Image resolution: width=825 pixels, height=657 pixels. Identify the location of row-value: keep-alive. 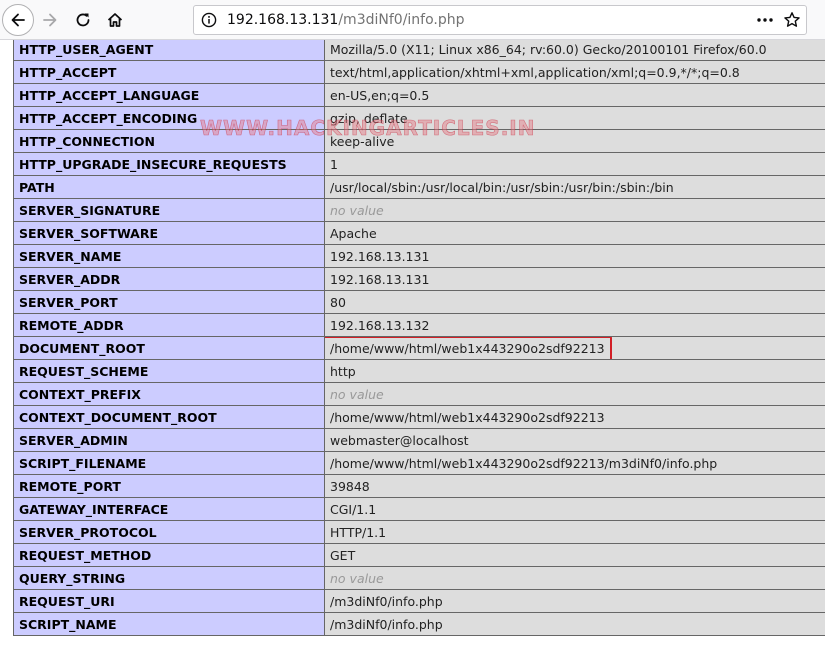
(574, 141).